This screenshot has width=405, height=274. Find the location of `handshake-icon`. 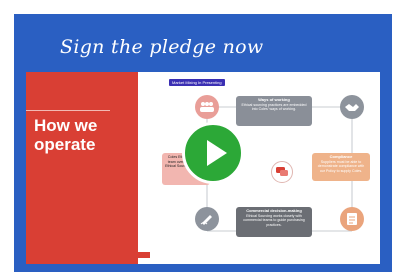

handshake-icon is located at coordinates (352, 107).